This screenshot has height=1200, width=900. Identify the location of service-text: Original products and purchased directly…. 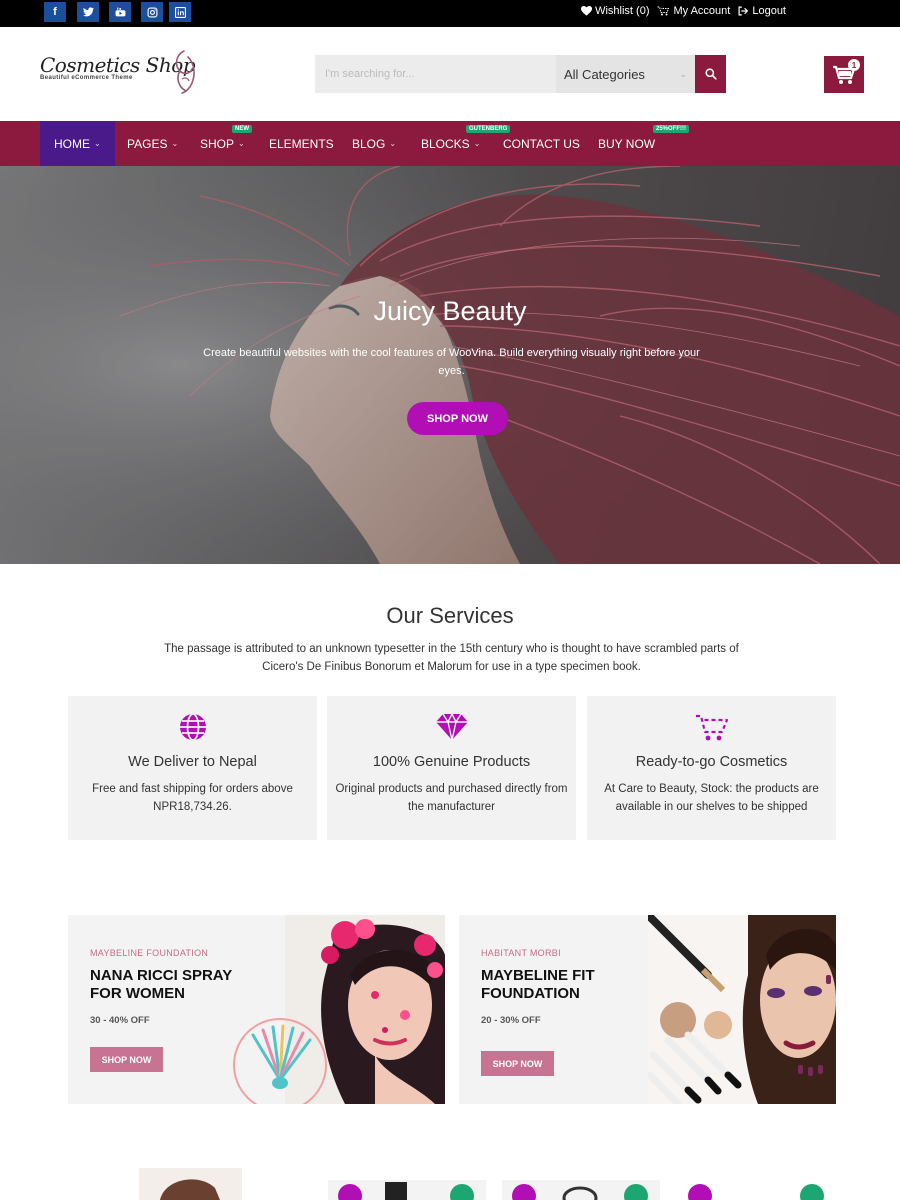
(451, 798).